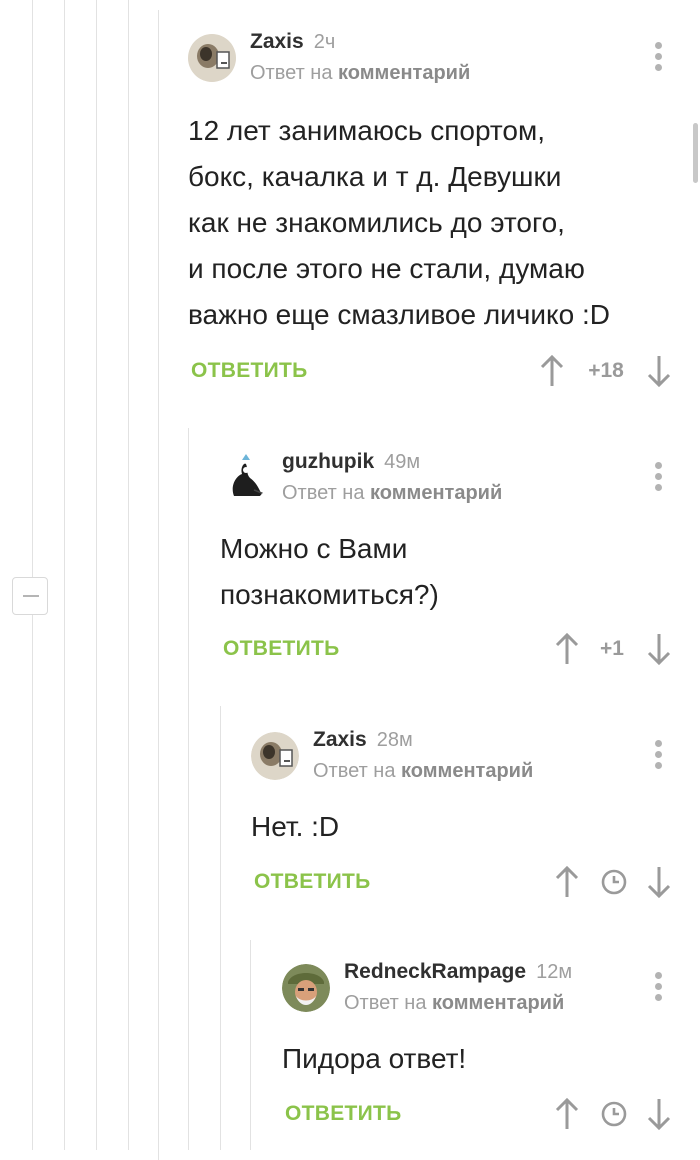 The width and height of the screenshot is (700, 1160). What do you see at coordinates (329, 571) in the screenshot?
I see `comment-text: Можно с Вами познакомиться?)` at bounding box center [329, 571].